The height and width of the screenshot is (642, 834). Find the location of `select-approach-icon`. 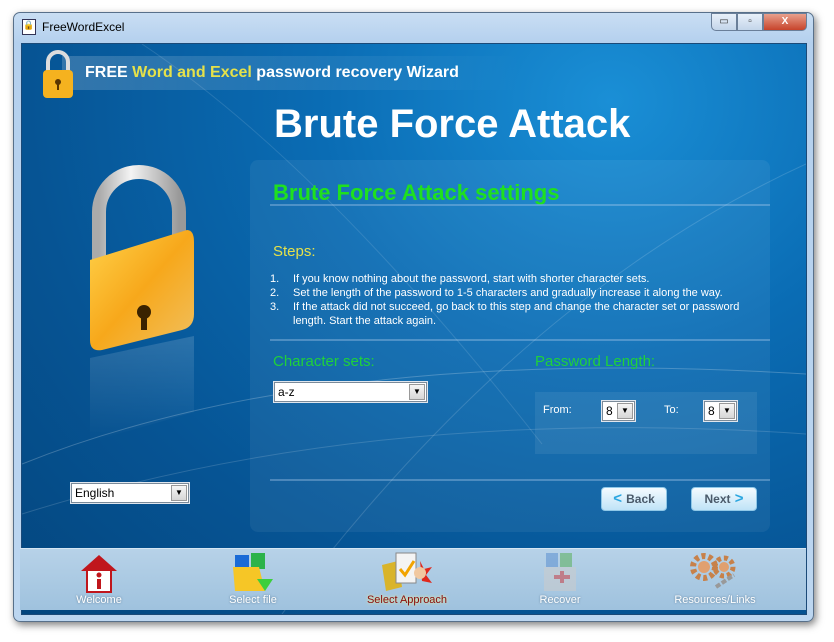

select-approach-icon is located at coordinates (407, 571).